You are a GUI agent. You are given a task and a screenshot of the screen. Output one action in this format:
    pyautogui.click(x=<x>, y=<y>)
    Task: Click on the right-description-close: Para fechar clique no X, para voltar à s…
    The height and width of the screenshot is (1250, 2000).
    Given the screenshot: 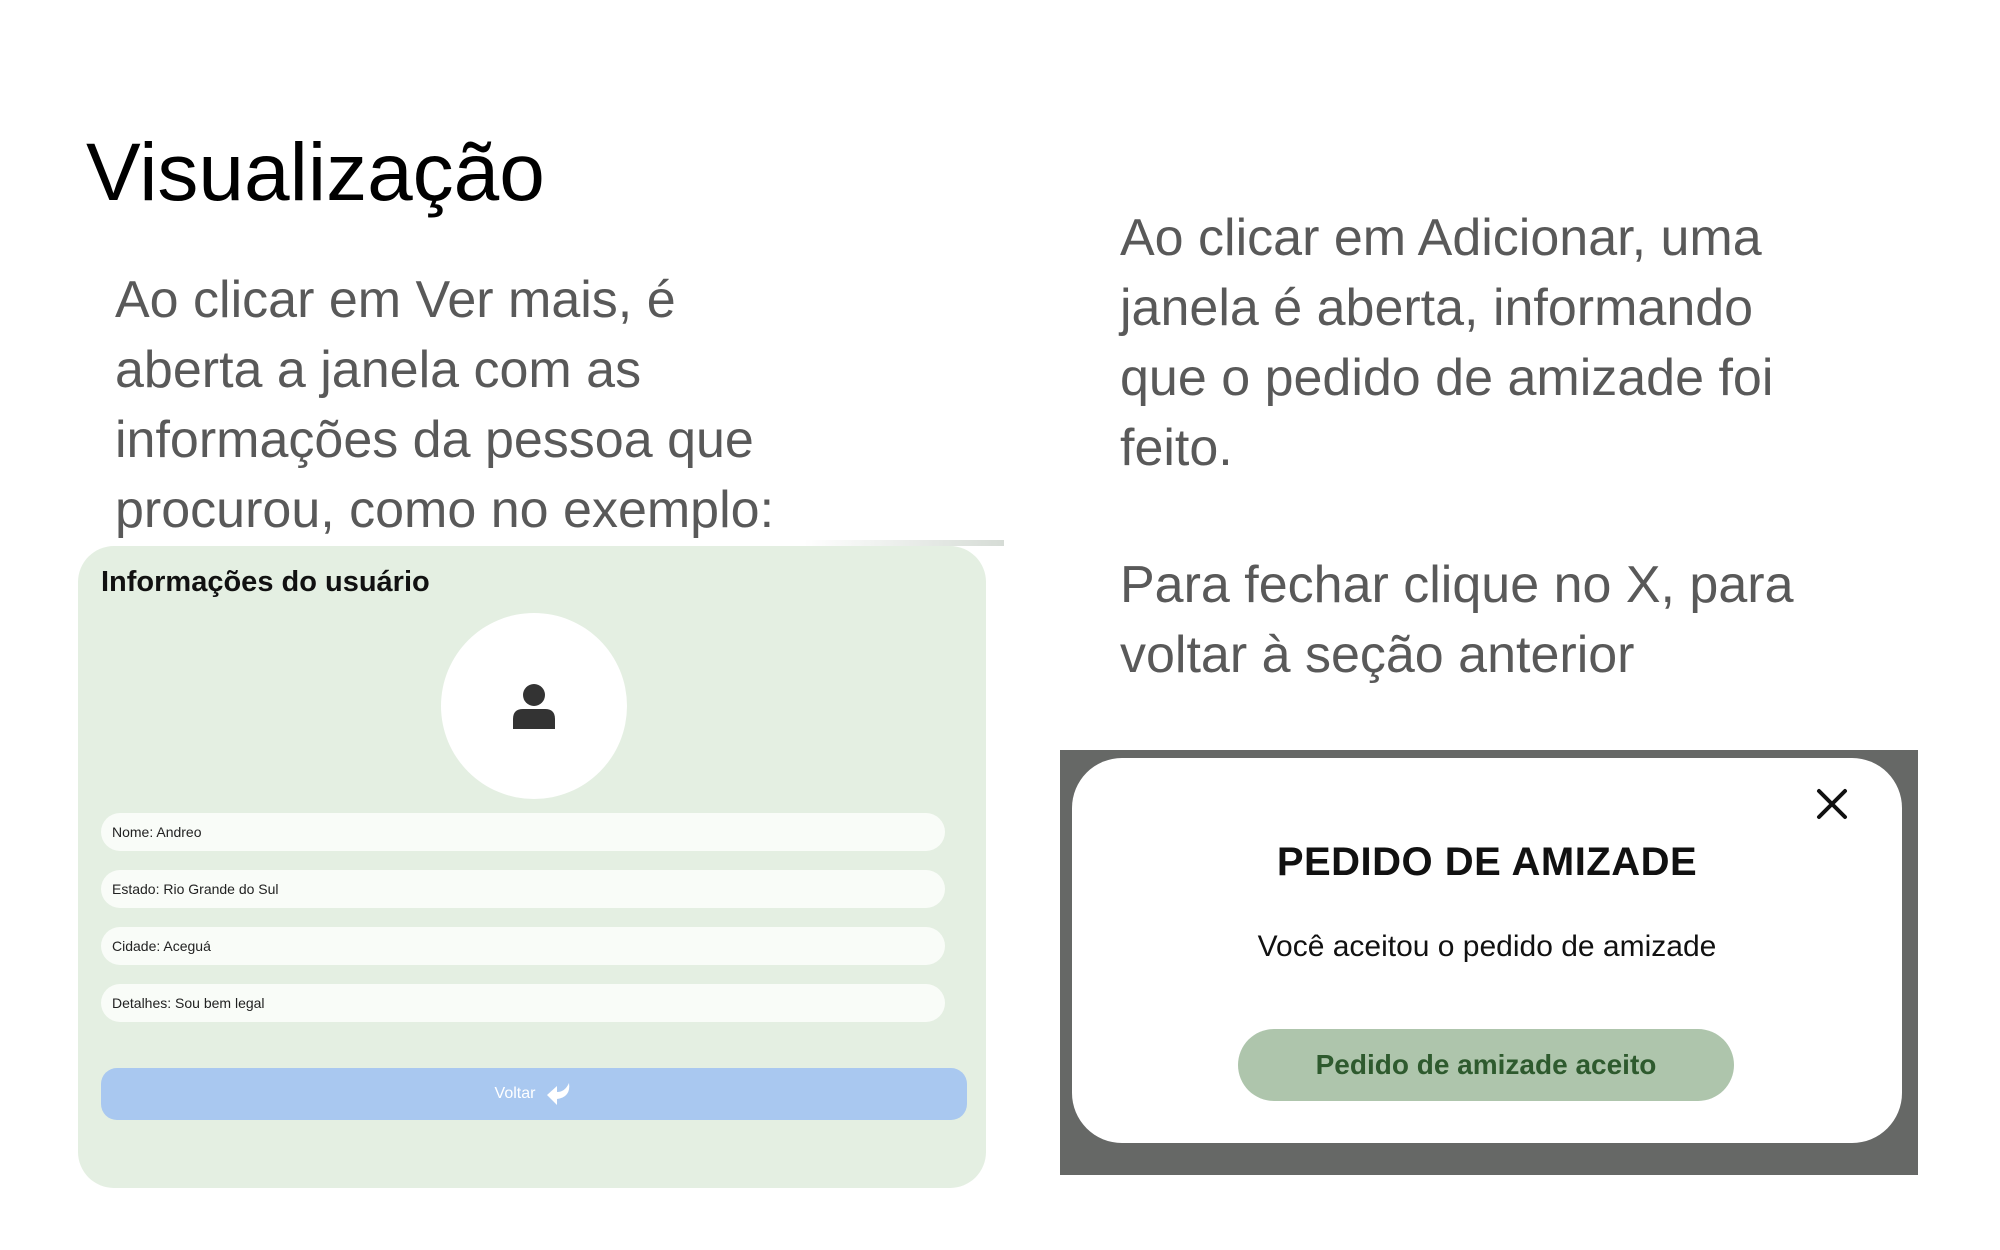 What is the action you would take?
    pyautogui.click(x=1500, y=620)
    